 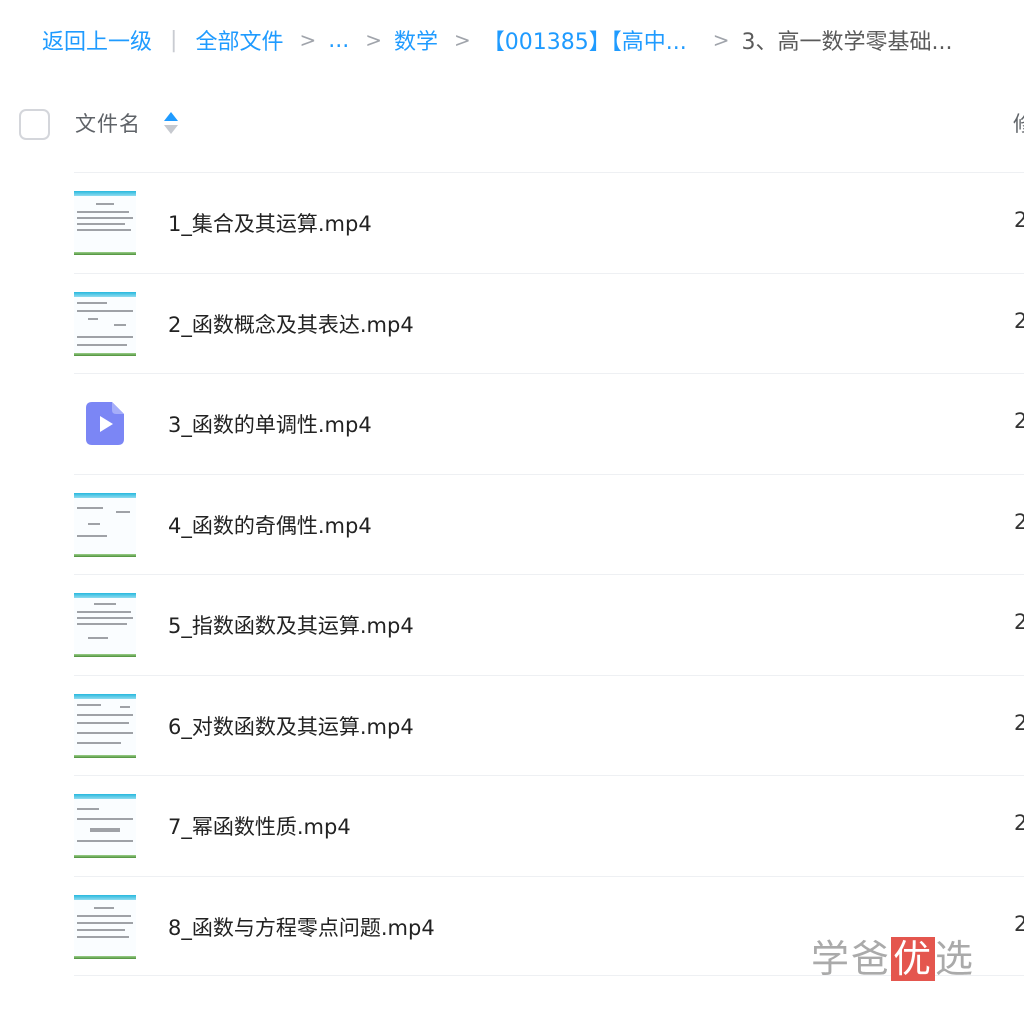 What do you see at coordinates (512, 524) in the screenshot?
I see `file-row: 4_函数的奇偶性.mp4 2` at bounding box center [512, 524].